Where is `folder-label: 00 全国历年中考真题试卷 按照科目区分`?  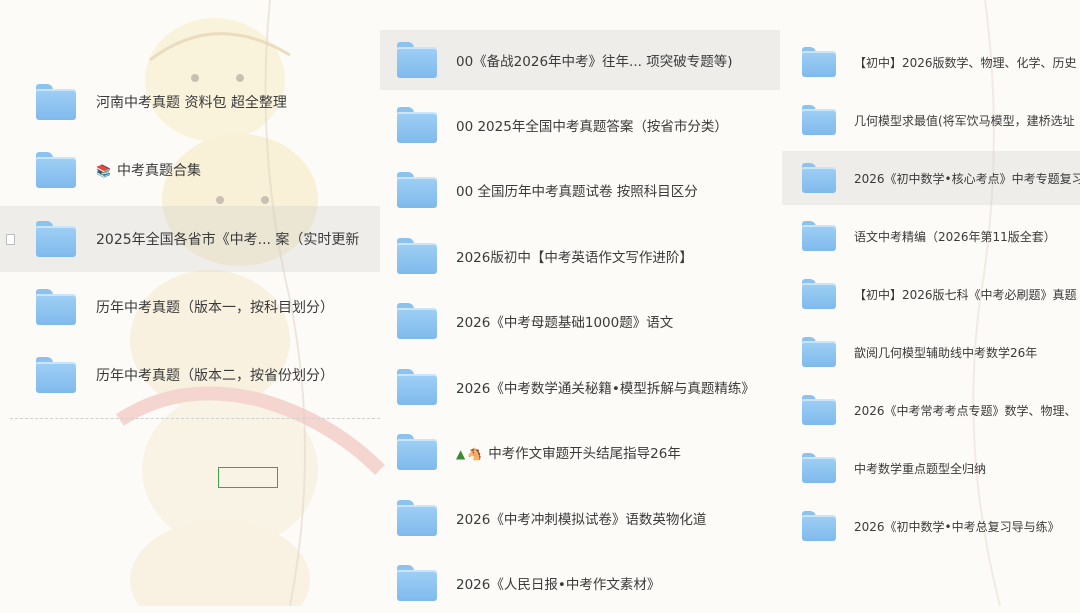
folder-label: 00 全国历年中考真题试卷 按照科目区分 is located at coordinates (577, 192).